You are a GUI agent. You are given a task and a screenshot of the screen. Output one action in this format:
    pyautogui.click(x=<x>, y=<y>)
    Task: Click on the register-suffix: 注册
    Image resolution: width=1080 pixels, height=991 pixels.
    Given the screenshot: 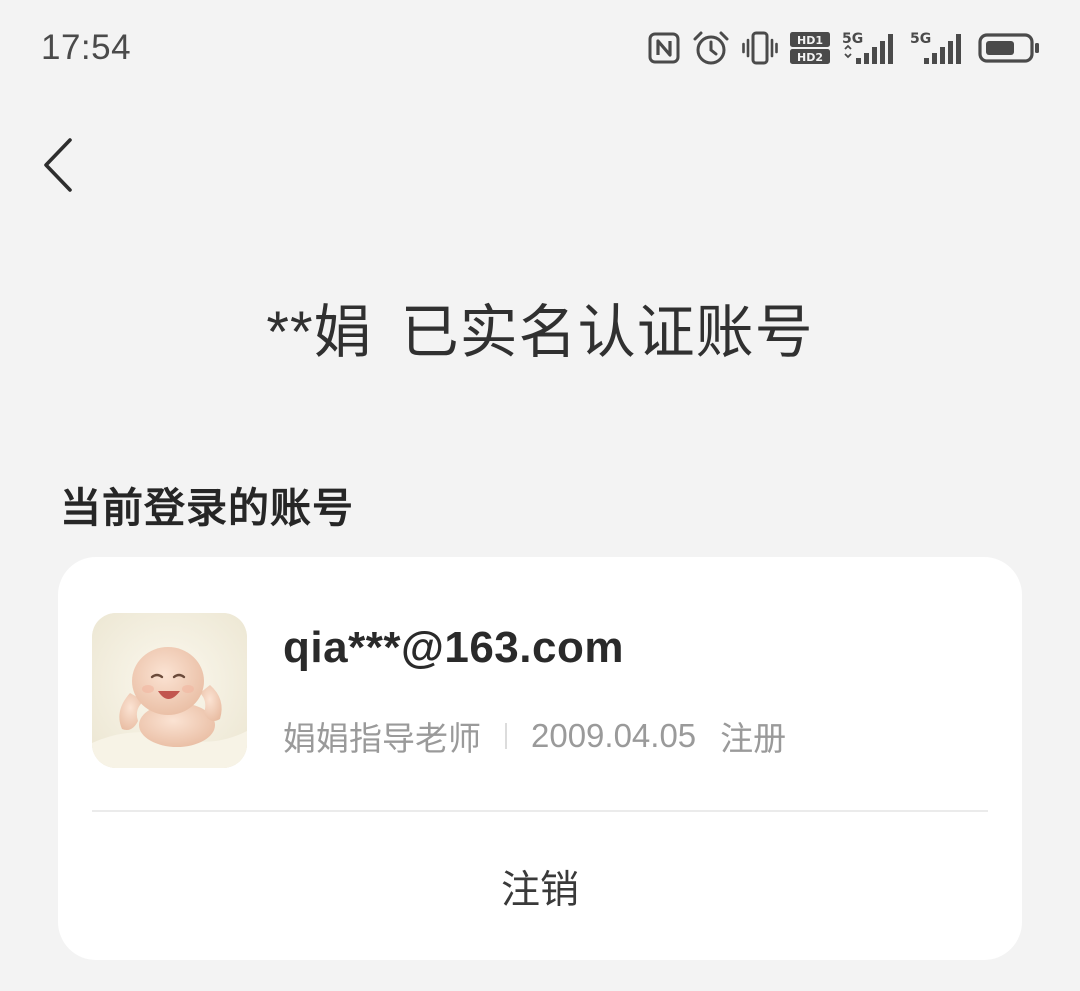 What is the action you would take?
    pyautogui.click(x=753, y=738)
    